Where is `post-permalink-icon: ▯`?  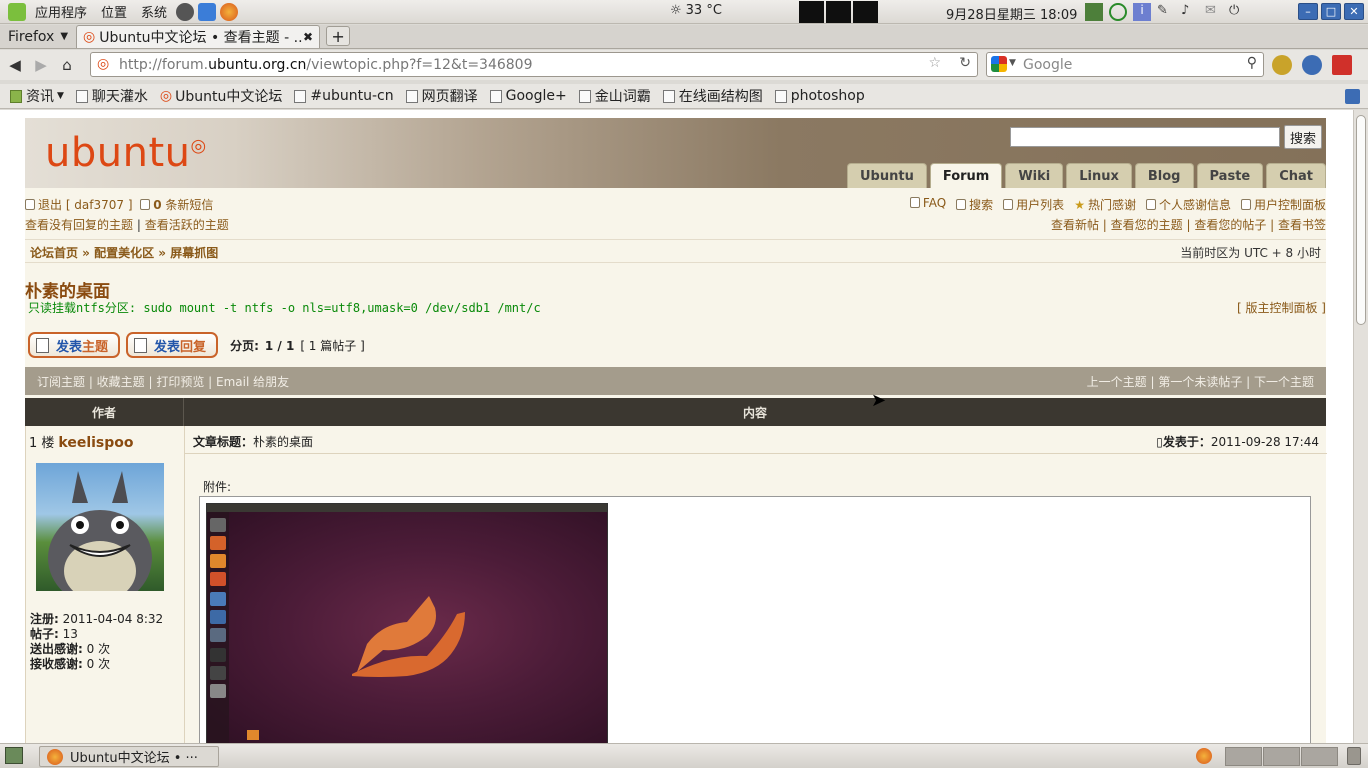
post-permalink-icon: ▯ is located at coordinates (1159, 442).